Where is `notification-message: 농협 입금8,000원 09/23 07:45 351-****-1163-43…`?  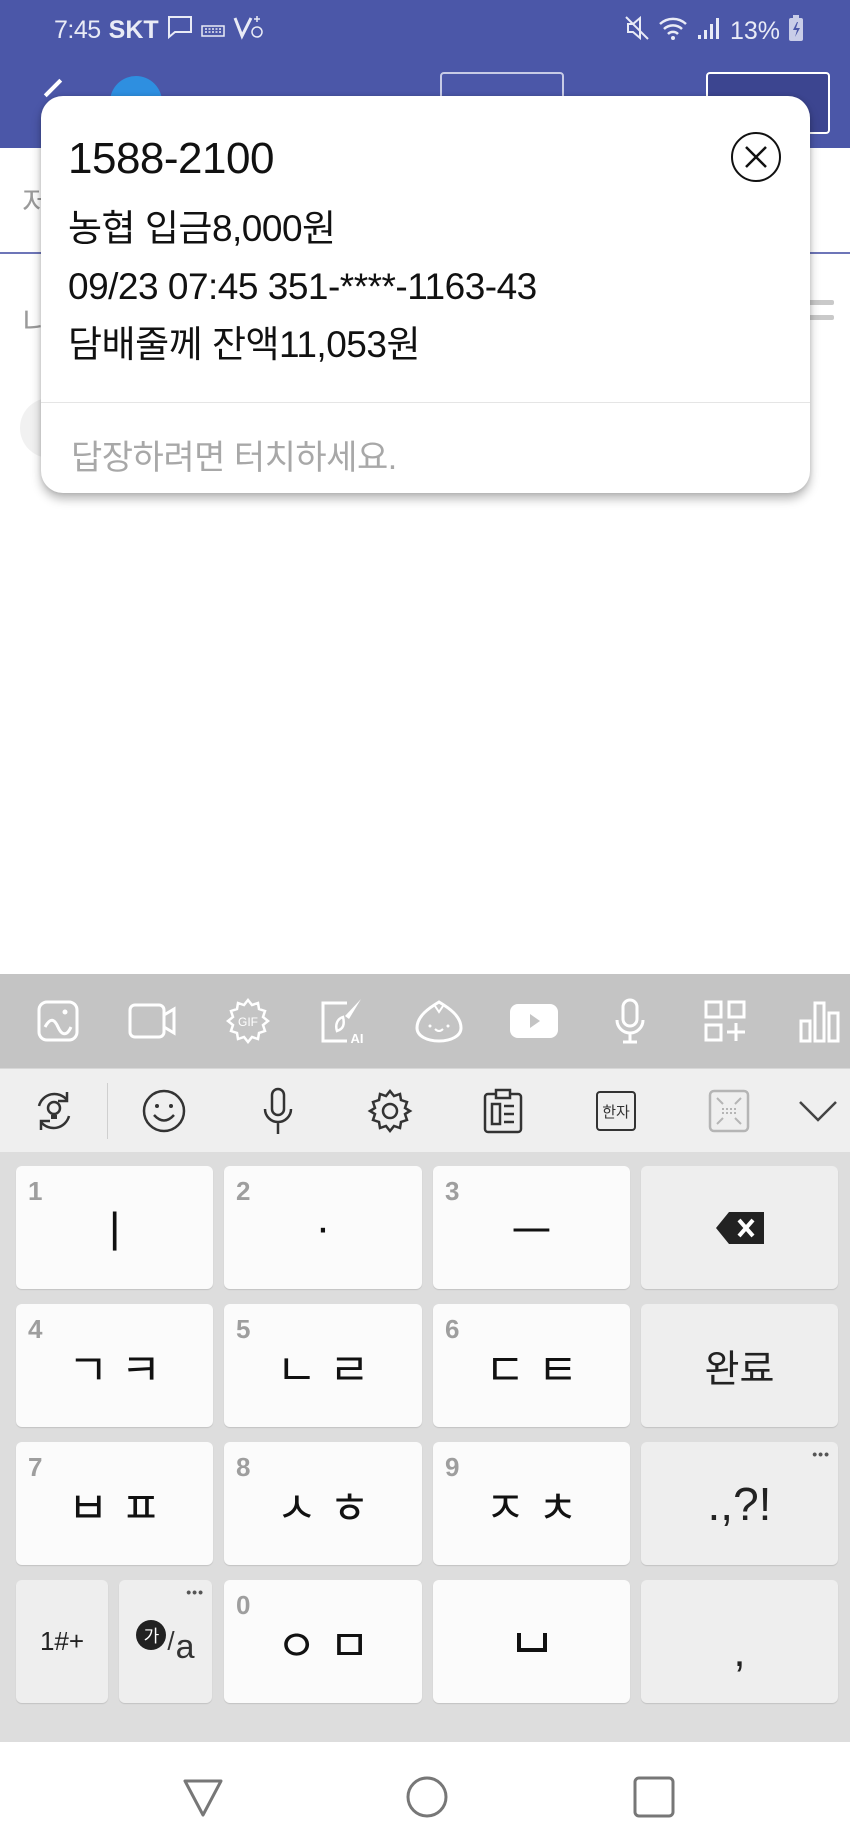
notification-message: 농협 입금8,000원 09/23 07:45 351-****-1163-43… is located at coordinates (302, 287).